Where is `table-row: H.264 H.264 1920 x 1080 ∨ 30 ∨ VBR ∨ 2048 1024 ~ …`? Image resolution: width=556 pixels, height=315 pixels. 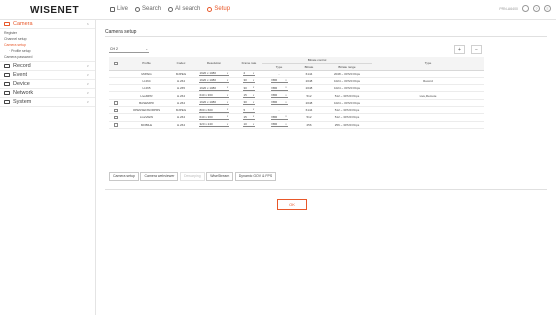 table-row: H.264 H.264 1920 x 1080 ∨ 30 ∨ VBR ∨ 2048 1024 ~ … is located at coordinates (296, 81).